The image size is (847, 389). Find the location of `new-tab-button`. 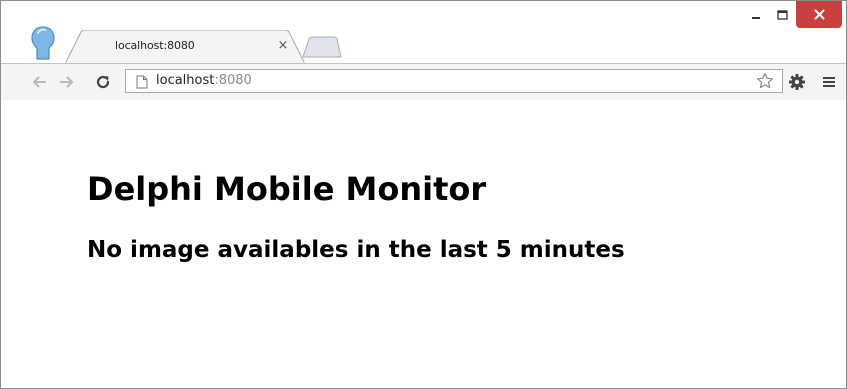

new-tab-button is located at coordinates (322, 47).